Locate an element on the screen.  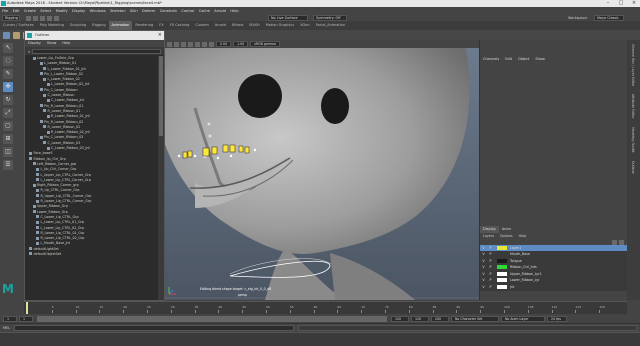
side-tab-modeling-toolkit: Modeling Toolkit is located at coordinates (633, 140).